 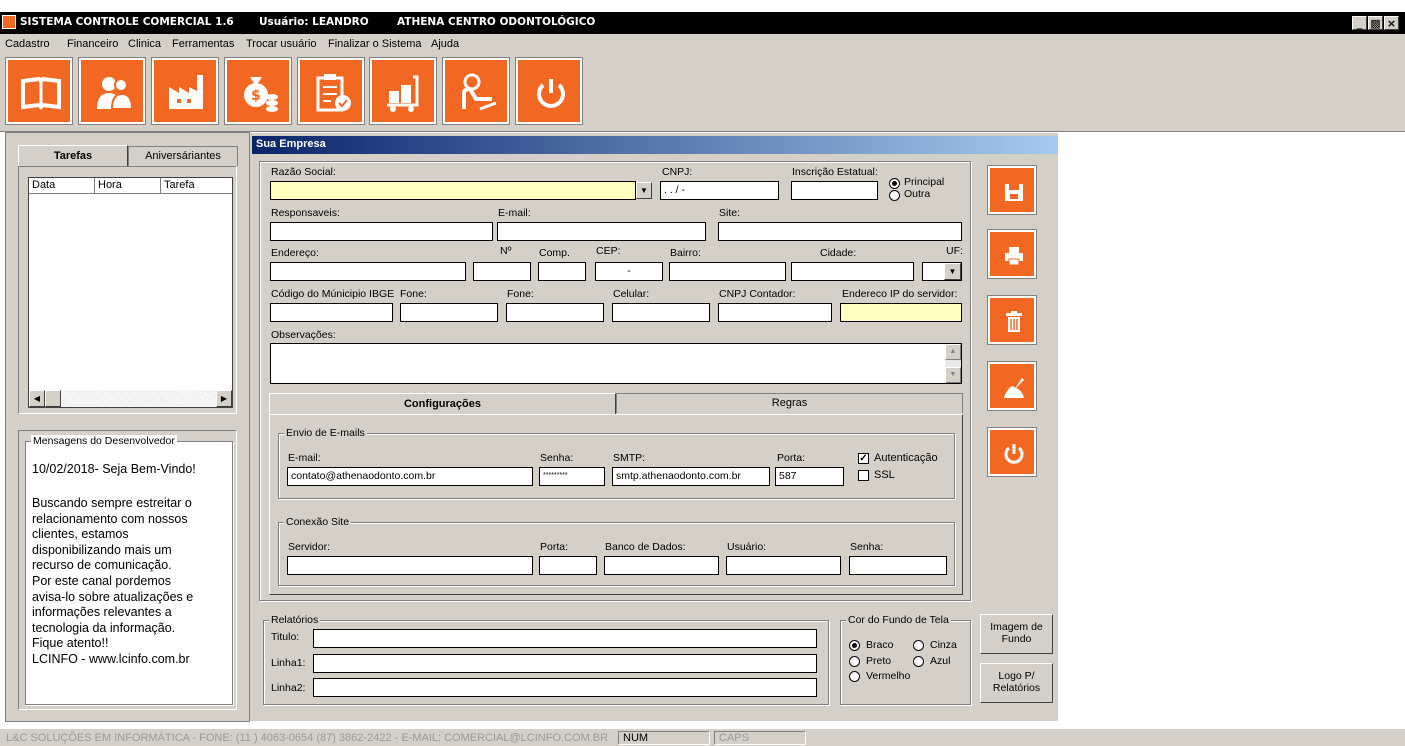 What do you see at coordinates (898, 565) in the screenshot?
I see `senha2-field` at bounding box center [898, 565].